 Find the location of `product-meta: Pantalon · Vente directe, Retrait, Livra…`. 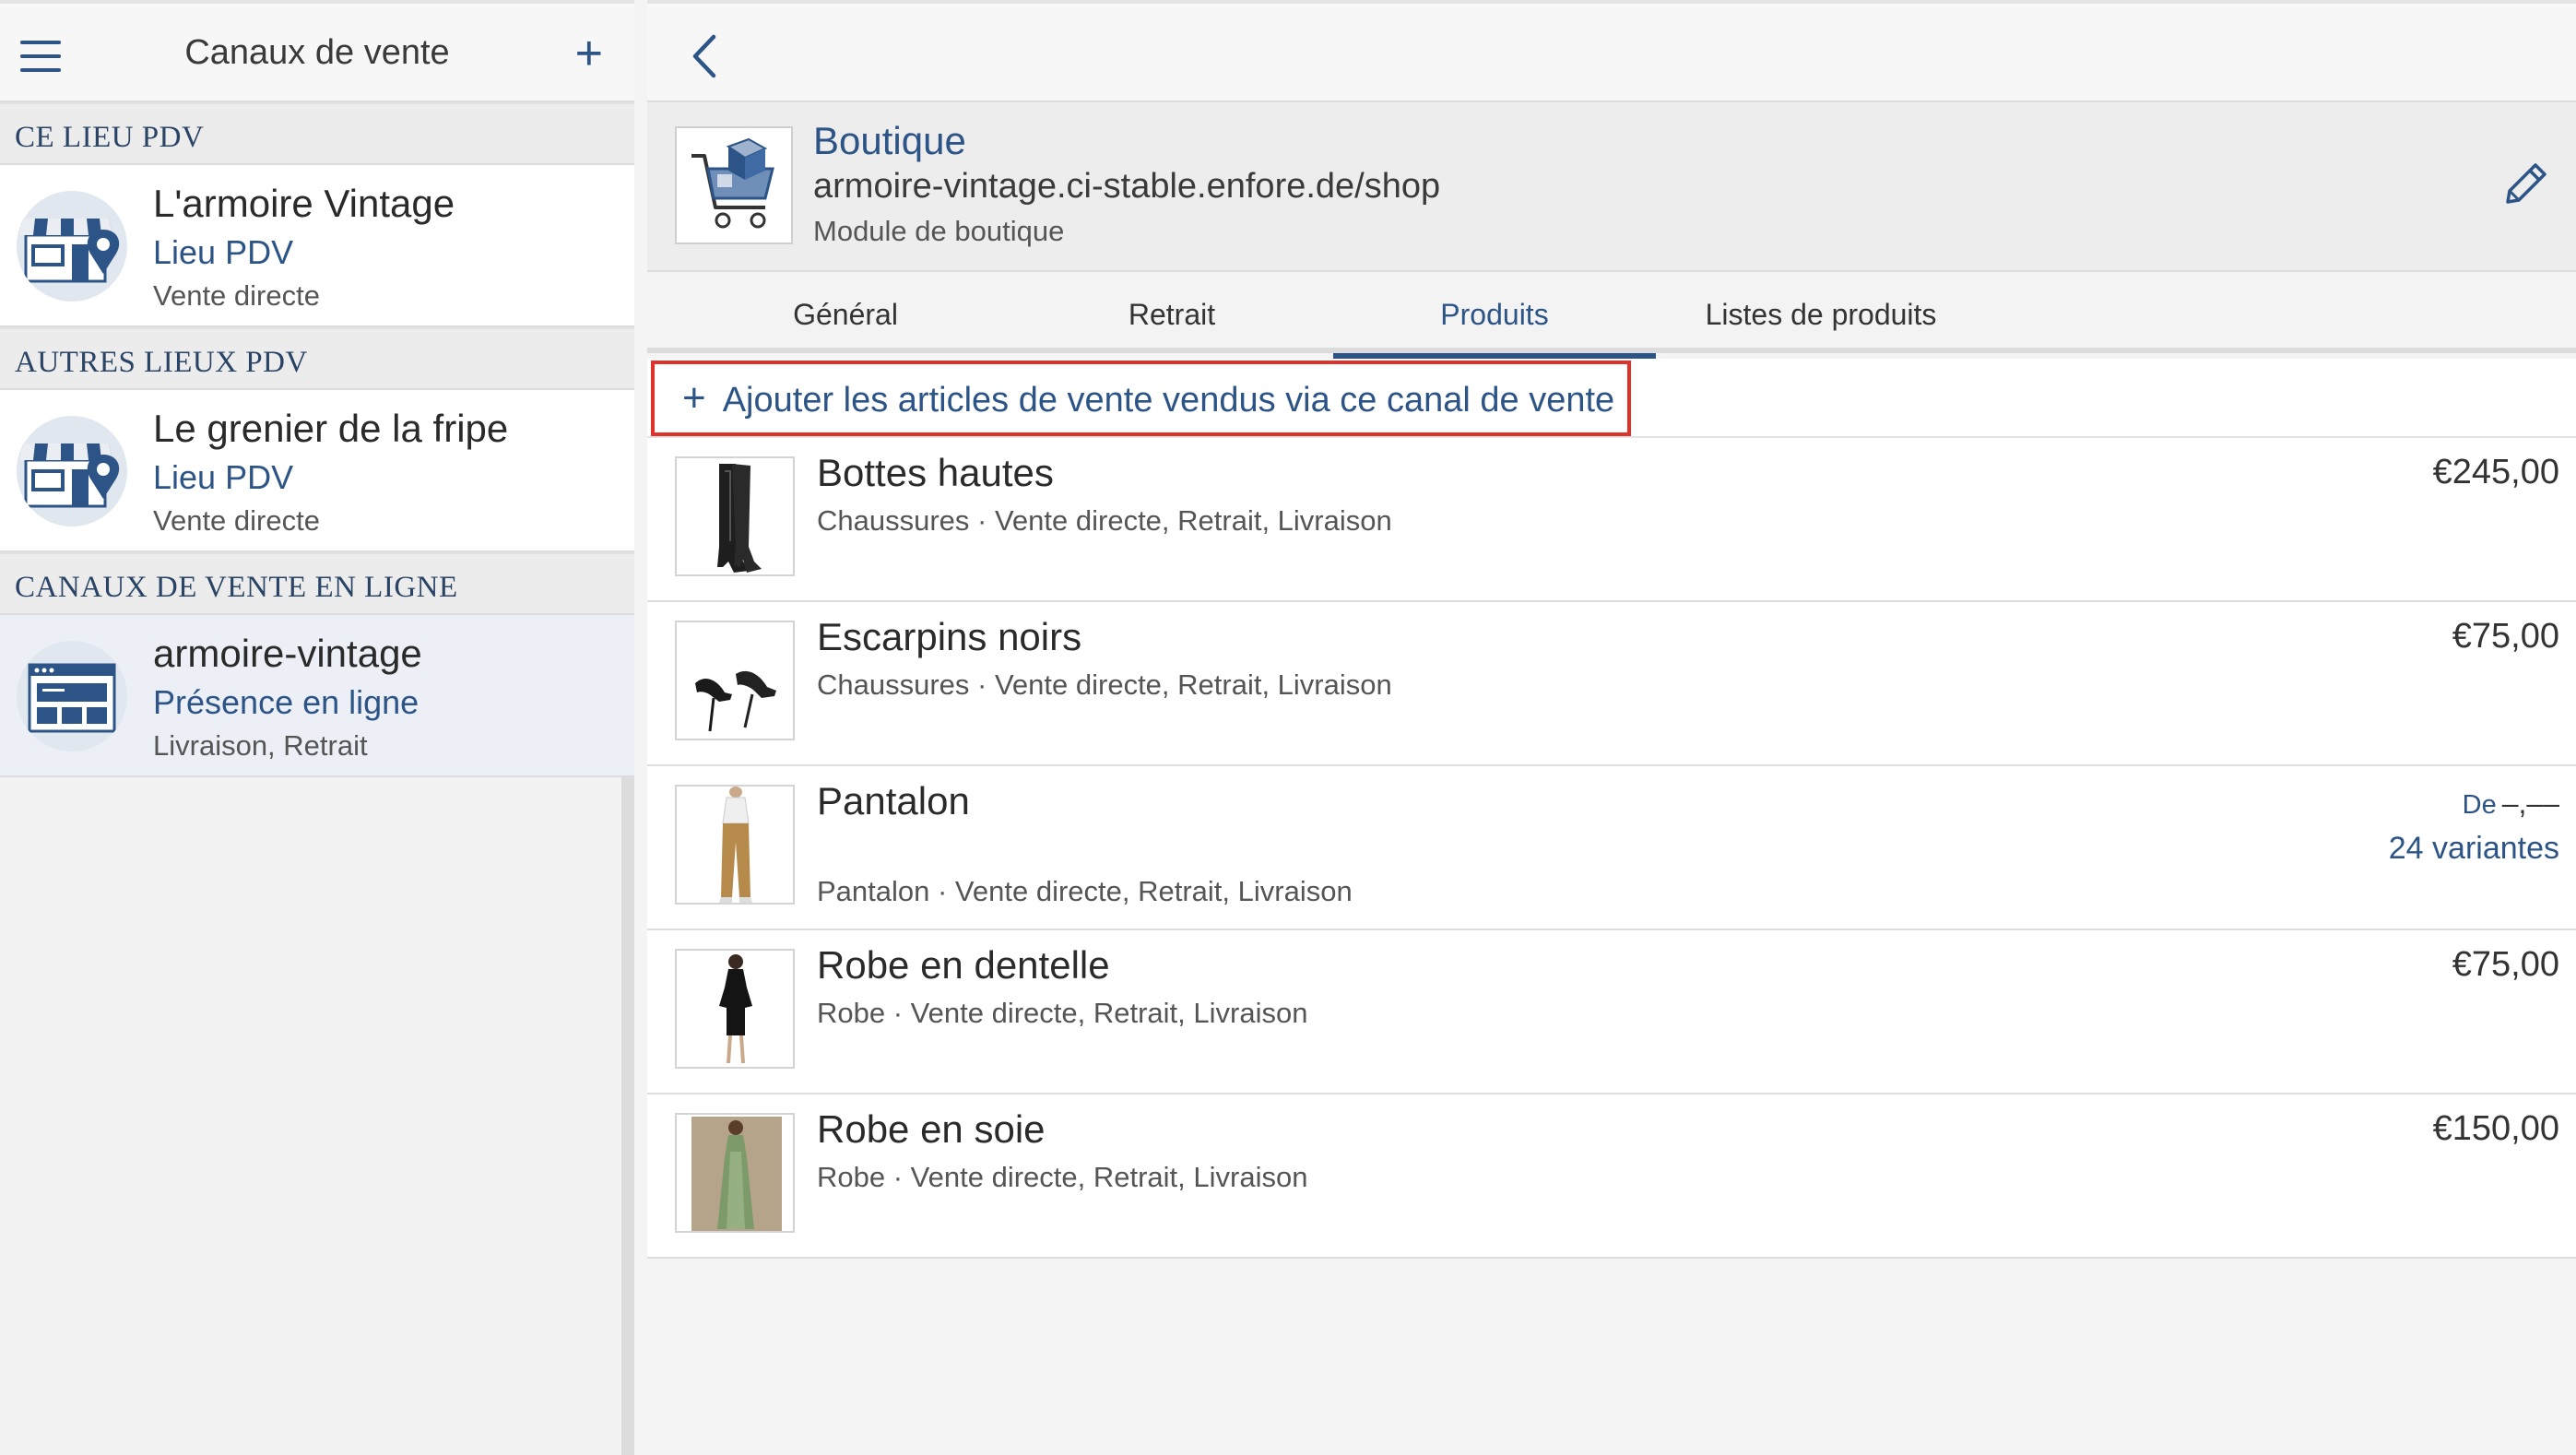

product-meta: Pantalon · Vente directe, Retrait, Livra… is located at coordinates (1085, 891).